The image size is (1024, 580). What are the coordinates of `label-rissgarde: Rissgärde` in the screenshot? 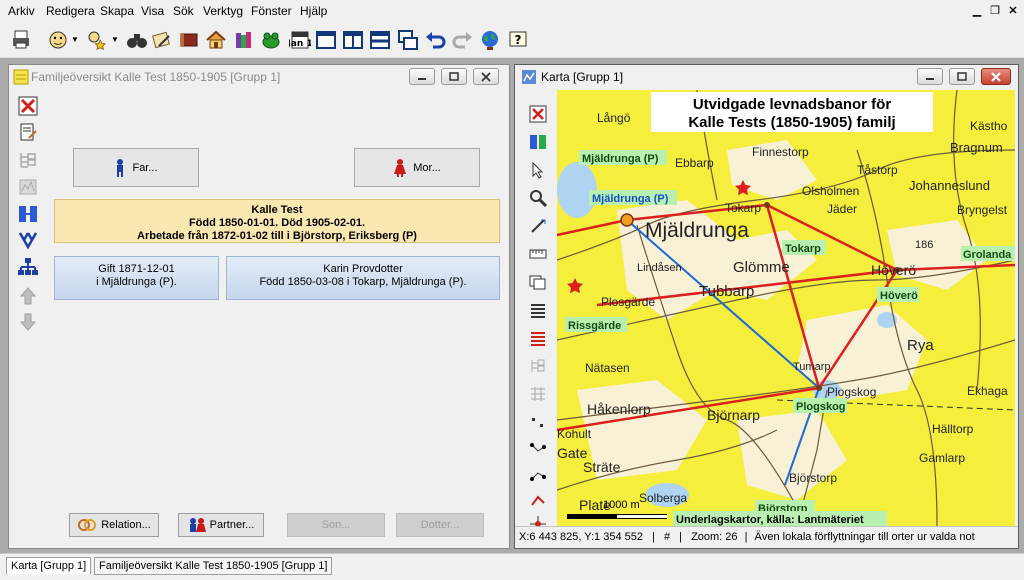 It's located at (594, 326).